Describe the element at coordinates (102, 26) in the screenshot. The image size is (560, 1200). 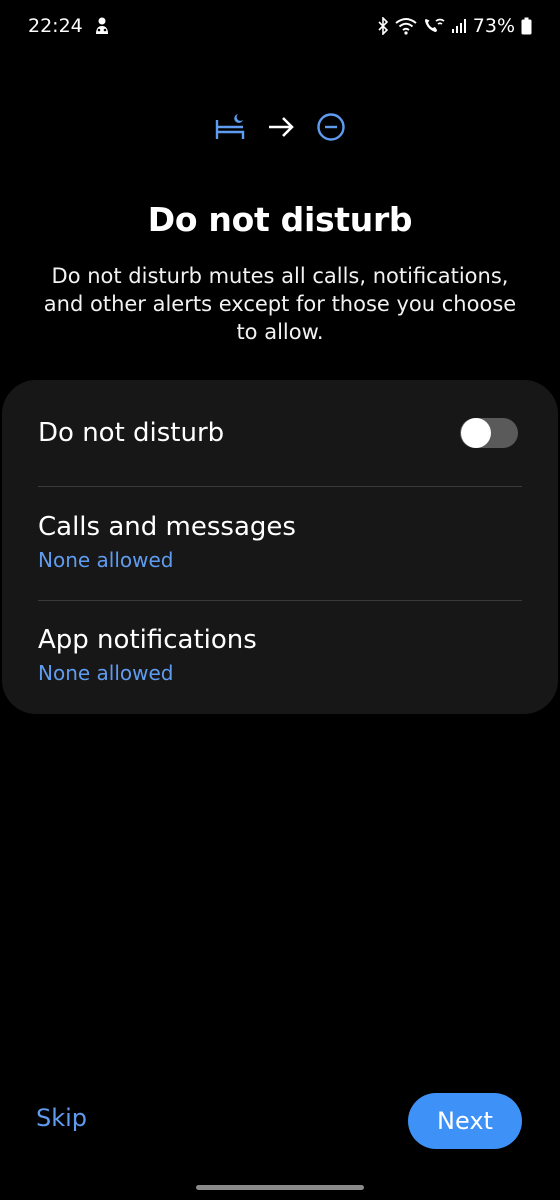
I see `notification-icon` at that location.